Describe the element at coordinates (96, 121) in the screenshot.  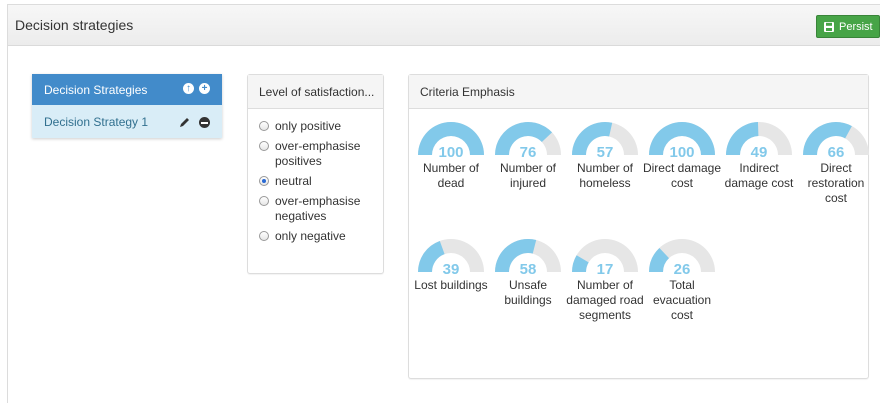
I see `strategy-item-label: Decision Strategy 1` at that location.